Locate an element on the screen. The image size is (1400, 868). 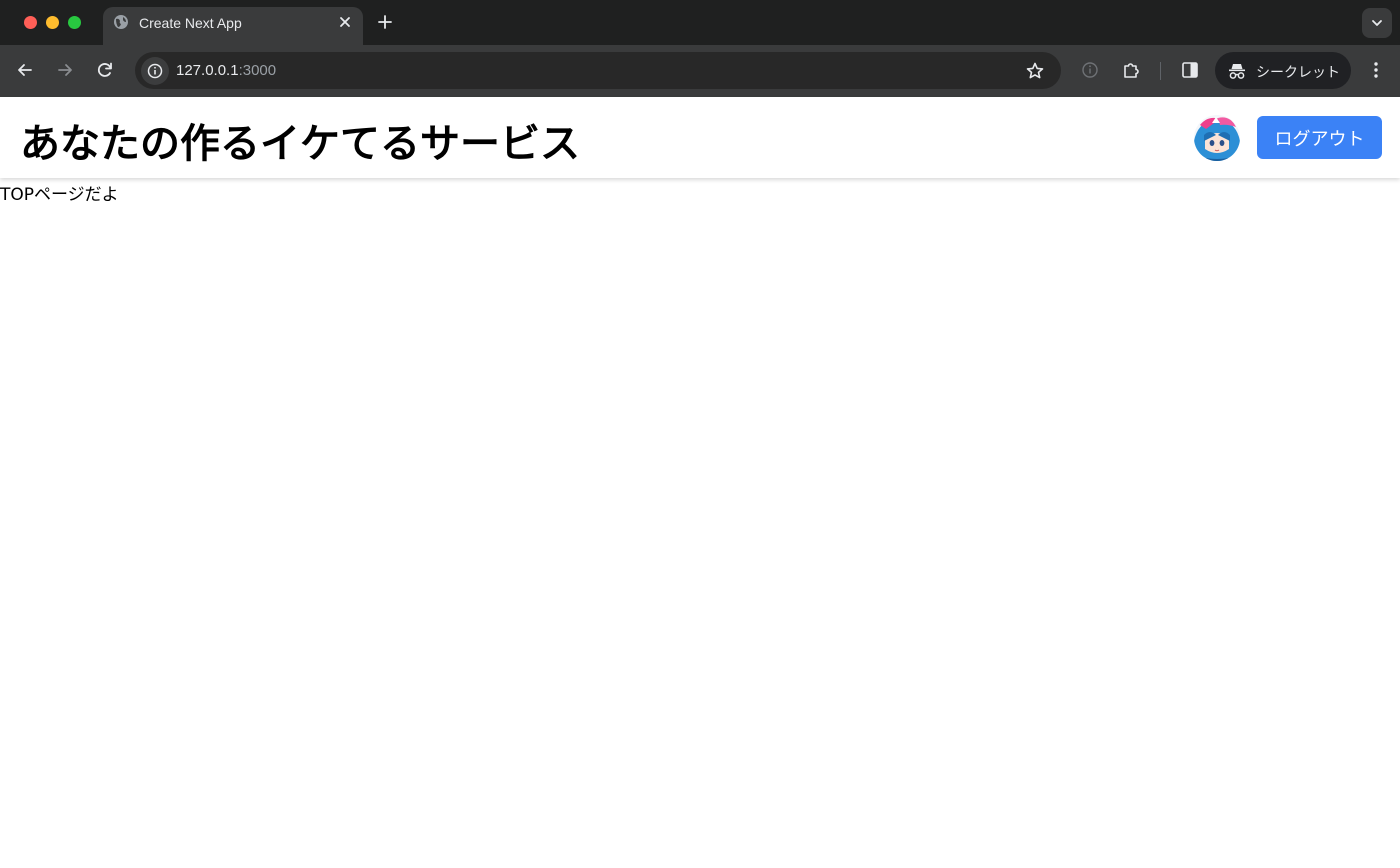
forward-arrow-icon is located at coordinates (65, 70).